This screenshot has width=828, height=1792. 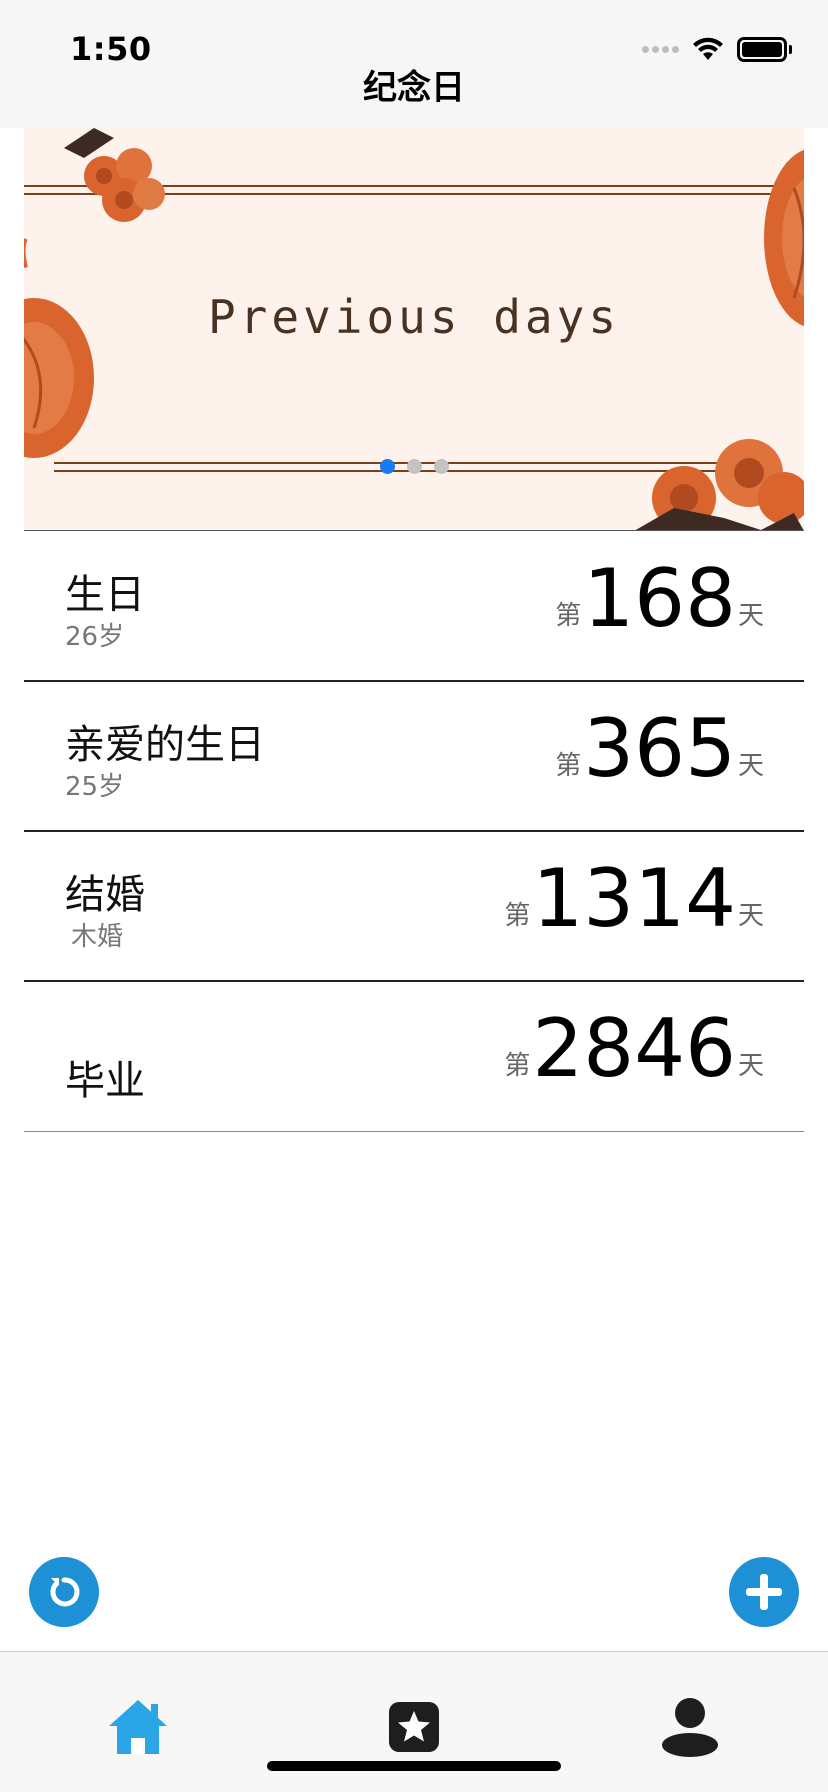 I want to click on add-button, so click(x=764, y=1592).